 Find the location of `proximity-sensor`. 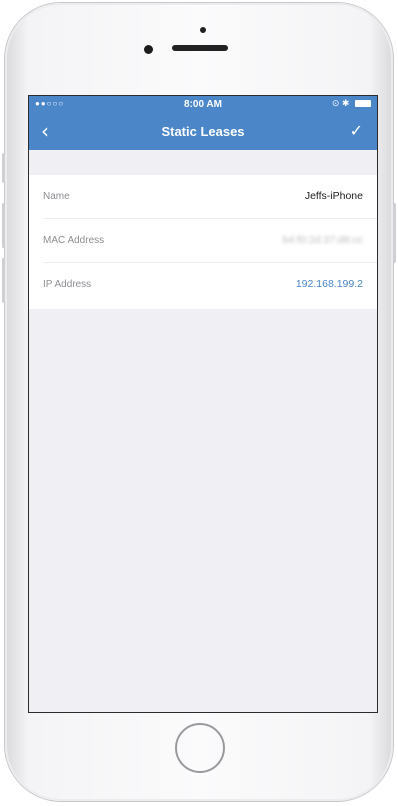

proximity-sensor is located at coordinates (203, 30).